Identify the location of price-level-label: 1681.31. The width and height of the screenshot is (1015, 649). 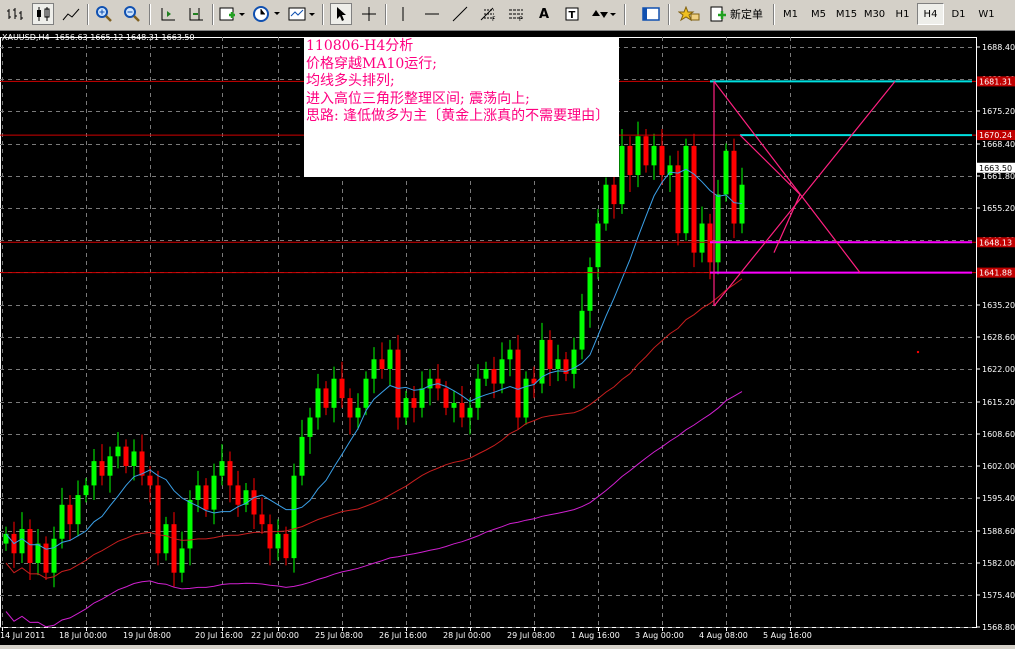
(995, 81).